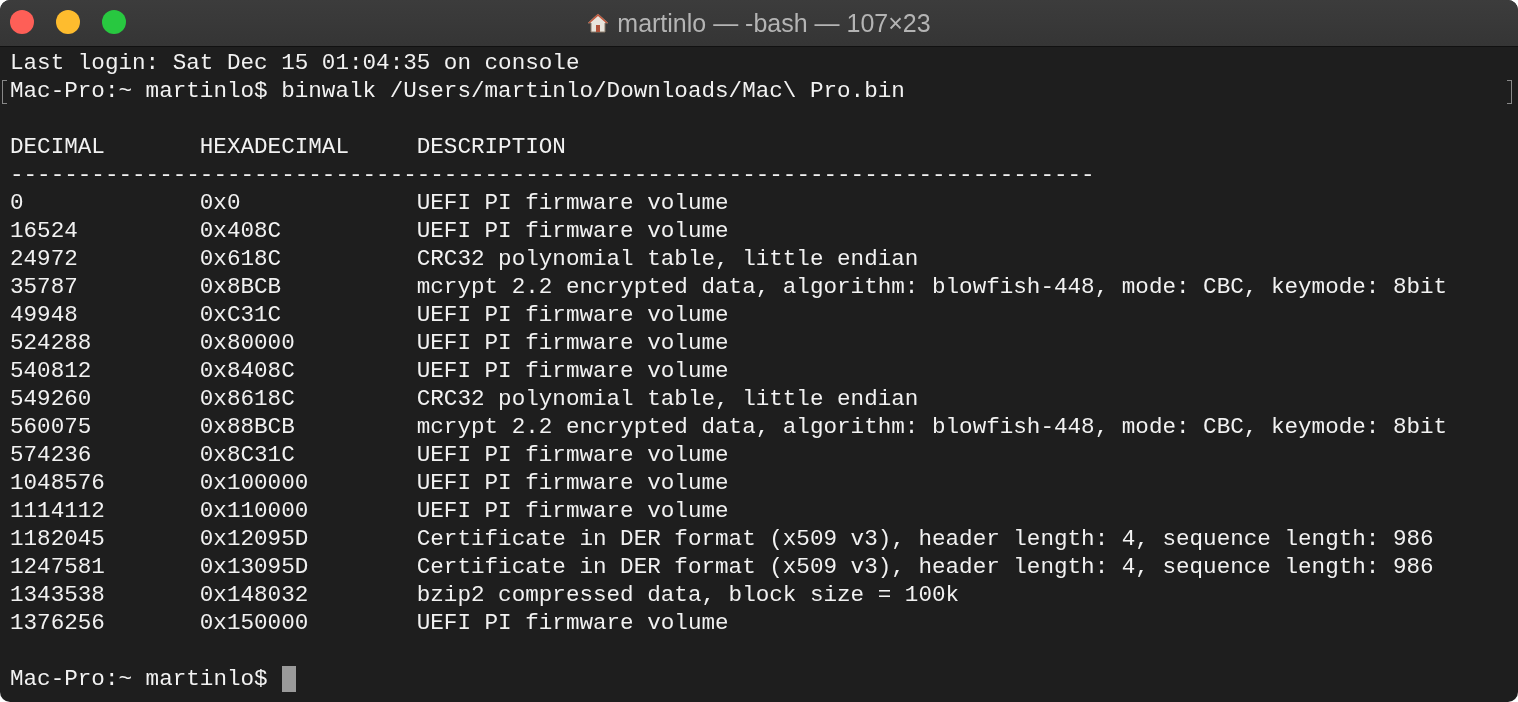 This screenshot has height=702, width=1518. I want to click on output-cell-text: 1048576, so click(58, 483).